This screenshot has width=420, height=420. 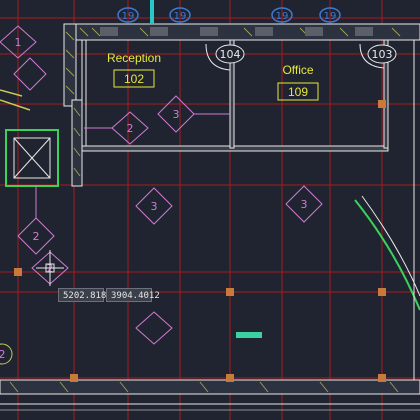 I want to click on section-marker-label: 1, so click(x=18, y=42).